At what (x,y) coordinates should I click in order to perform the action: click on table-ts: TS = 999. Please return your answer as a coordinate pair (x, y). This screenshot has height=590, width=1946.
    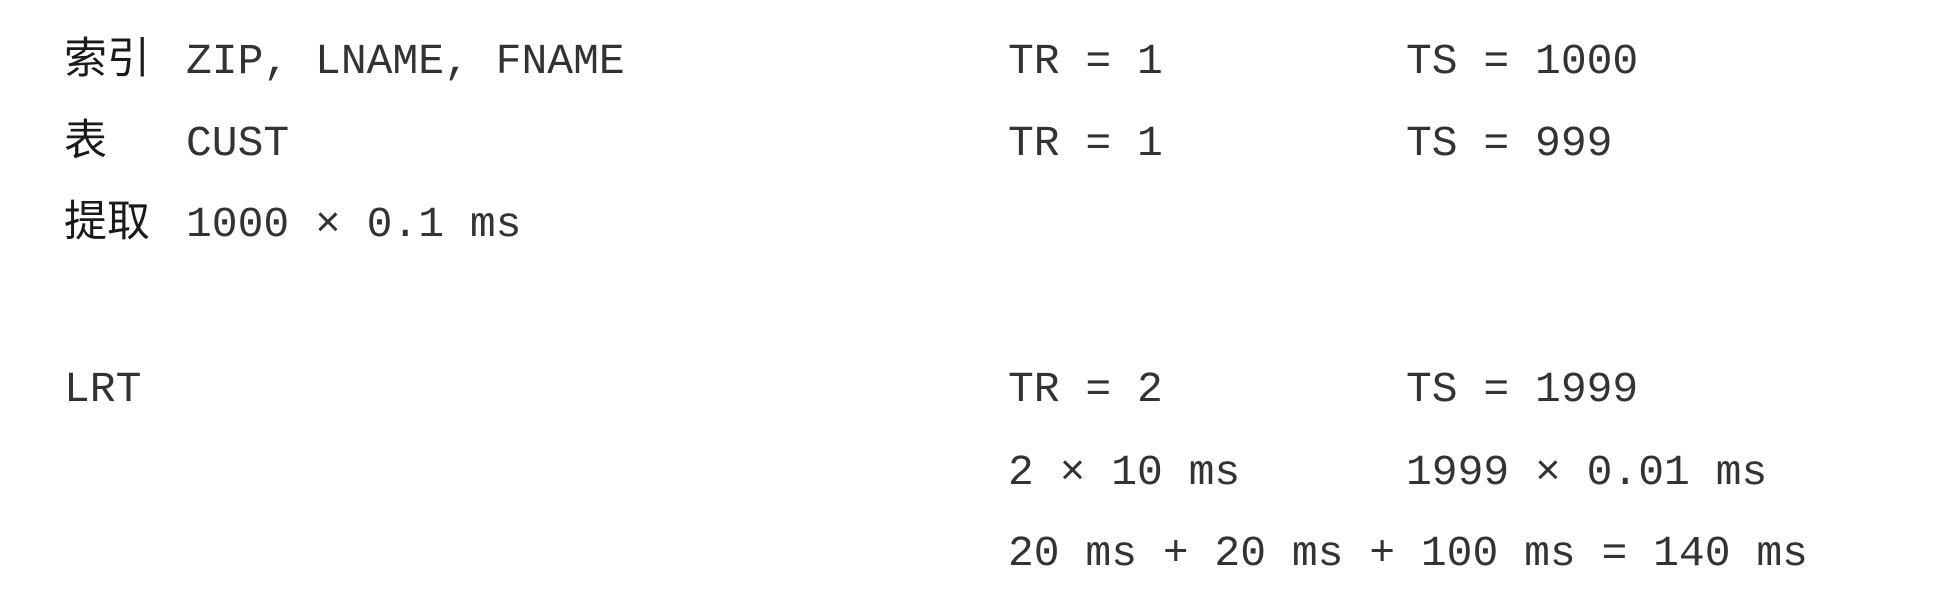
    Looking at the image, I should click on (1509, 143).